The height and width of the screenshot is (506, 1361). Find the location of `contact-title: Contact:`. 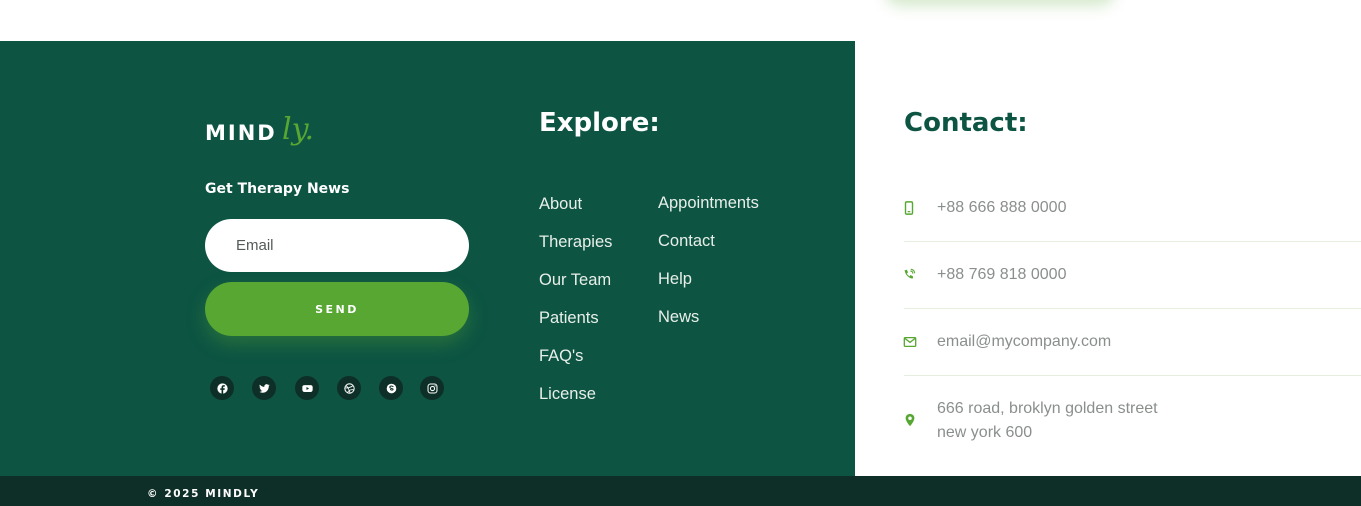

contact-title: Contact: is located at coordinates (966, 123).